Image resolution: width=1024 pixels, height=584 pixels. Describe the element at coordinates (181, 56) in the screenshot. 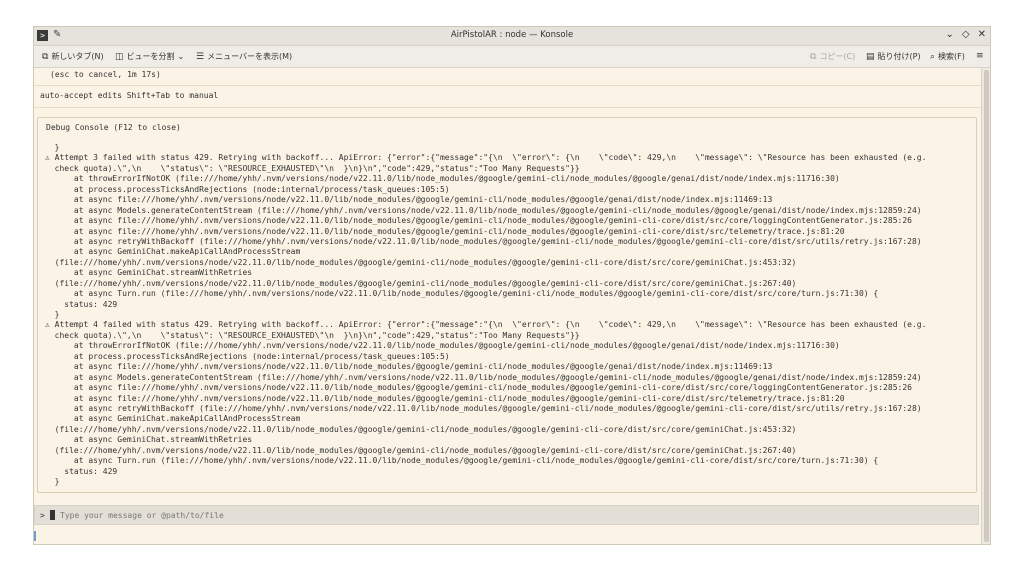

I see `chevron-down-icon: ⌄` at that location.